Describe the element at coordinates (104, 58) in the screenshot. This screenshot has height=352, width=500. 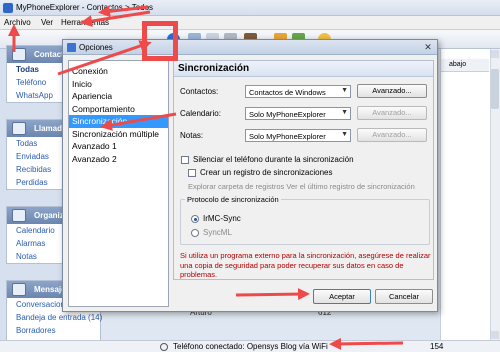
I see `arrow-to-toolbar` at that location.